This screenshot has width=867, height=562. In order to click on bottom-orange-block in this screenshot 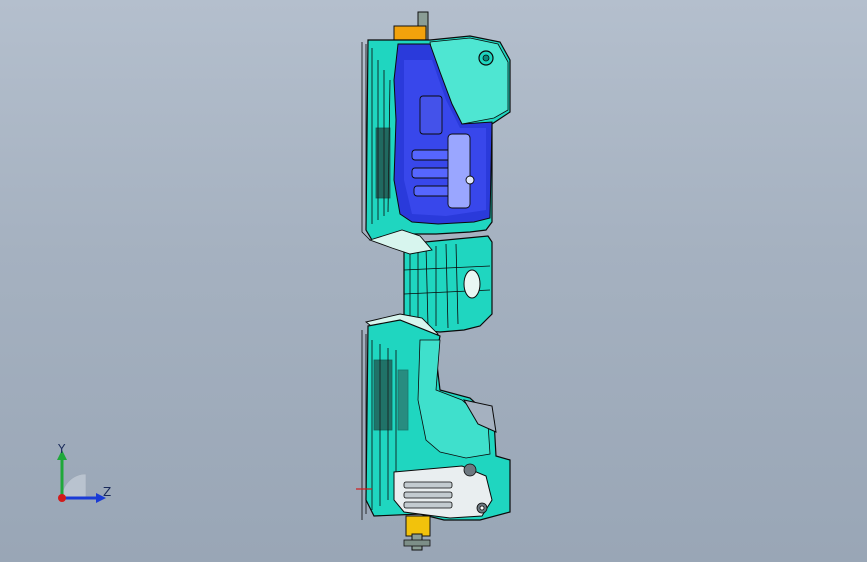, I will do `click(418, 526)`.